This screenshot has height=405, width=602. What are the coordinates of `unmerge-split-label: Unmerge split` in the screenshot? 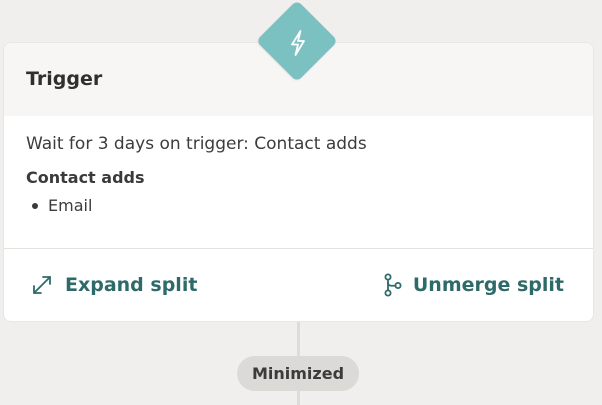 It's located at (488, 284).